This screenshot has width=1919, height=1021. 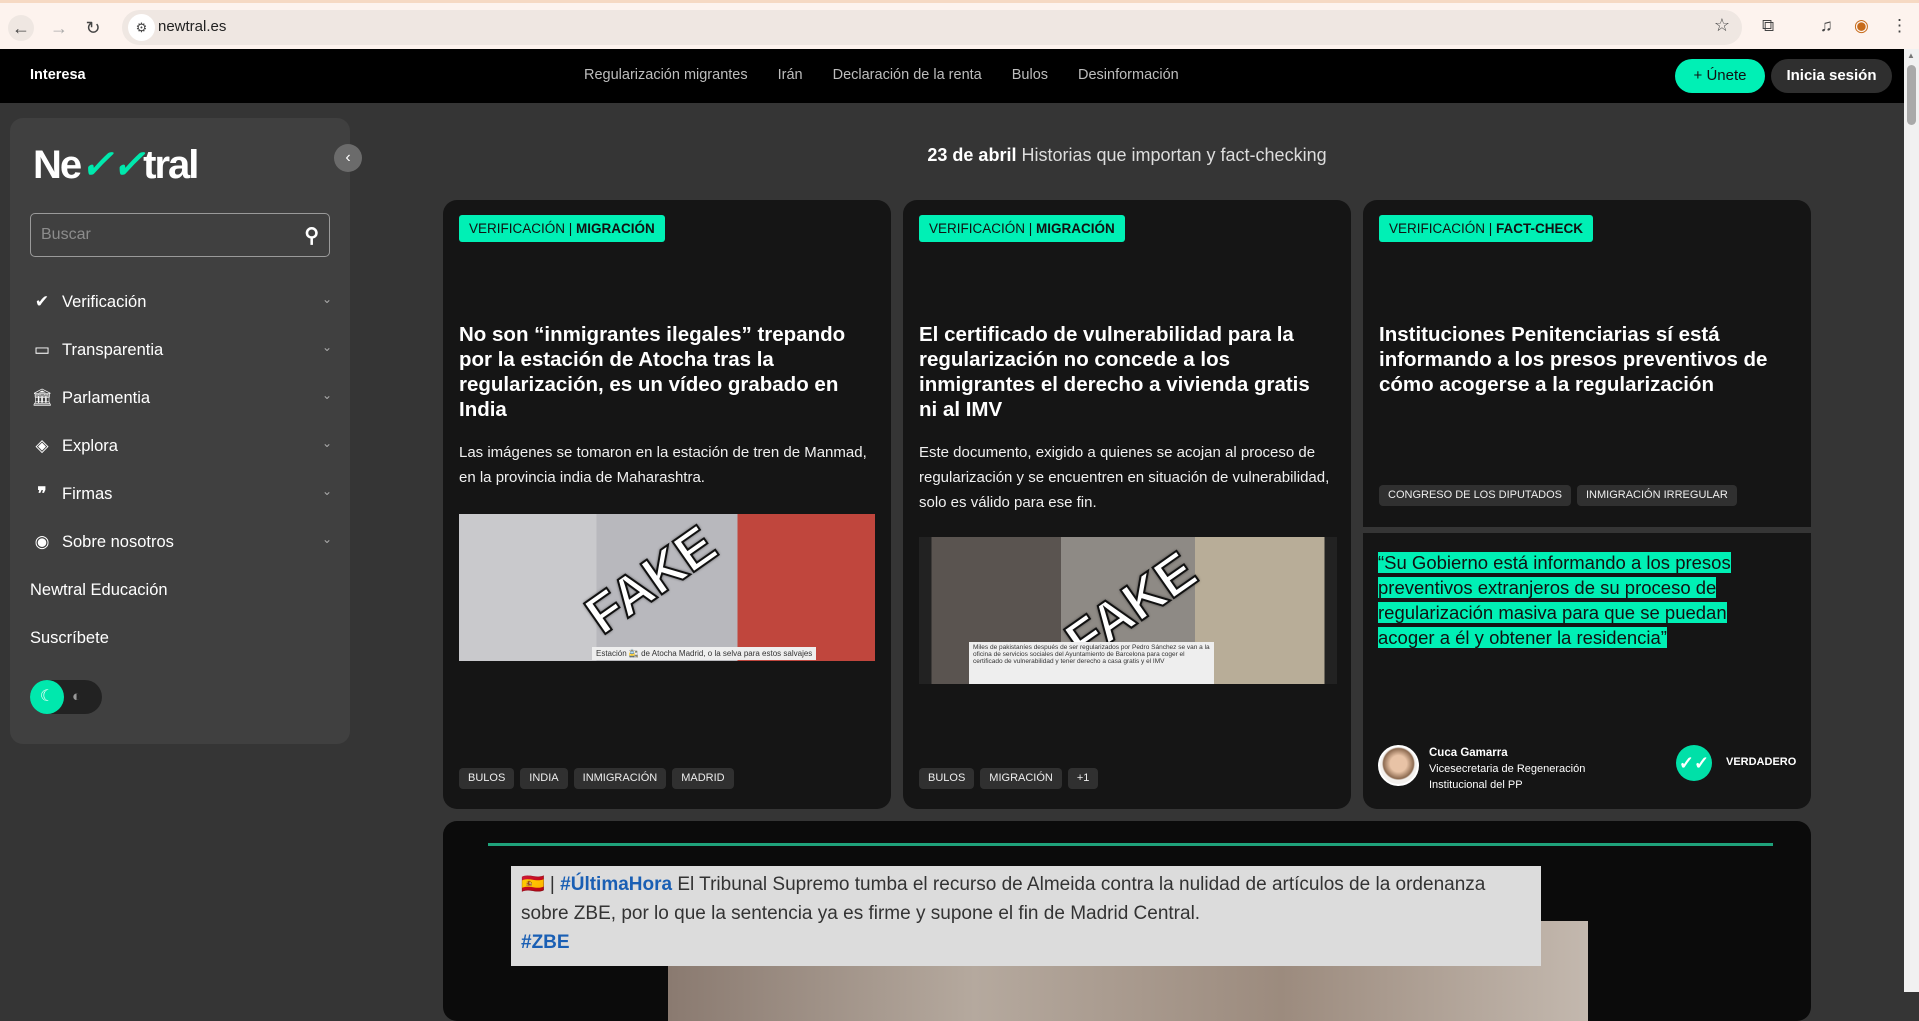 I want to click on fake-stamp: FAKE, so click(x=651, y=580).